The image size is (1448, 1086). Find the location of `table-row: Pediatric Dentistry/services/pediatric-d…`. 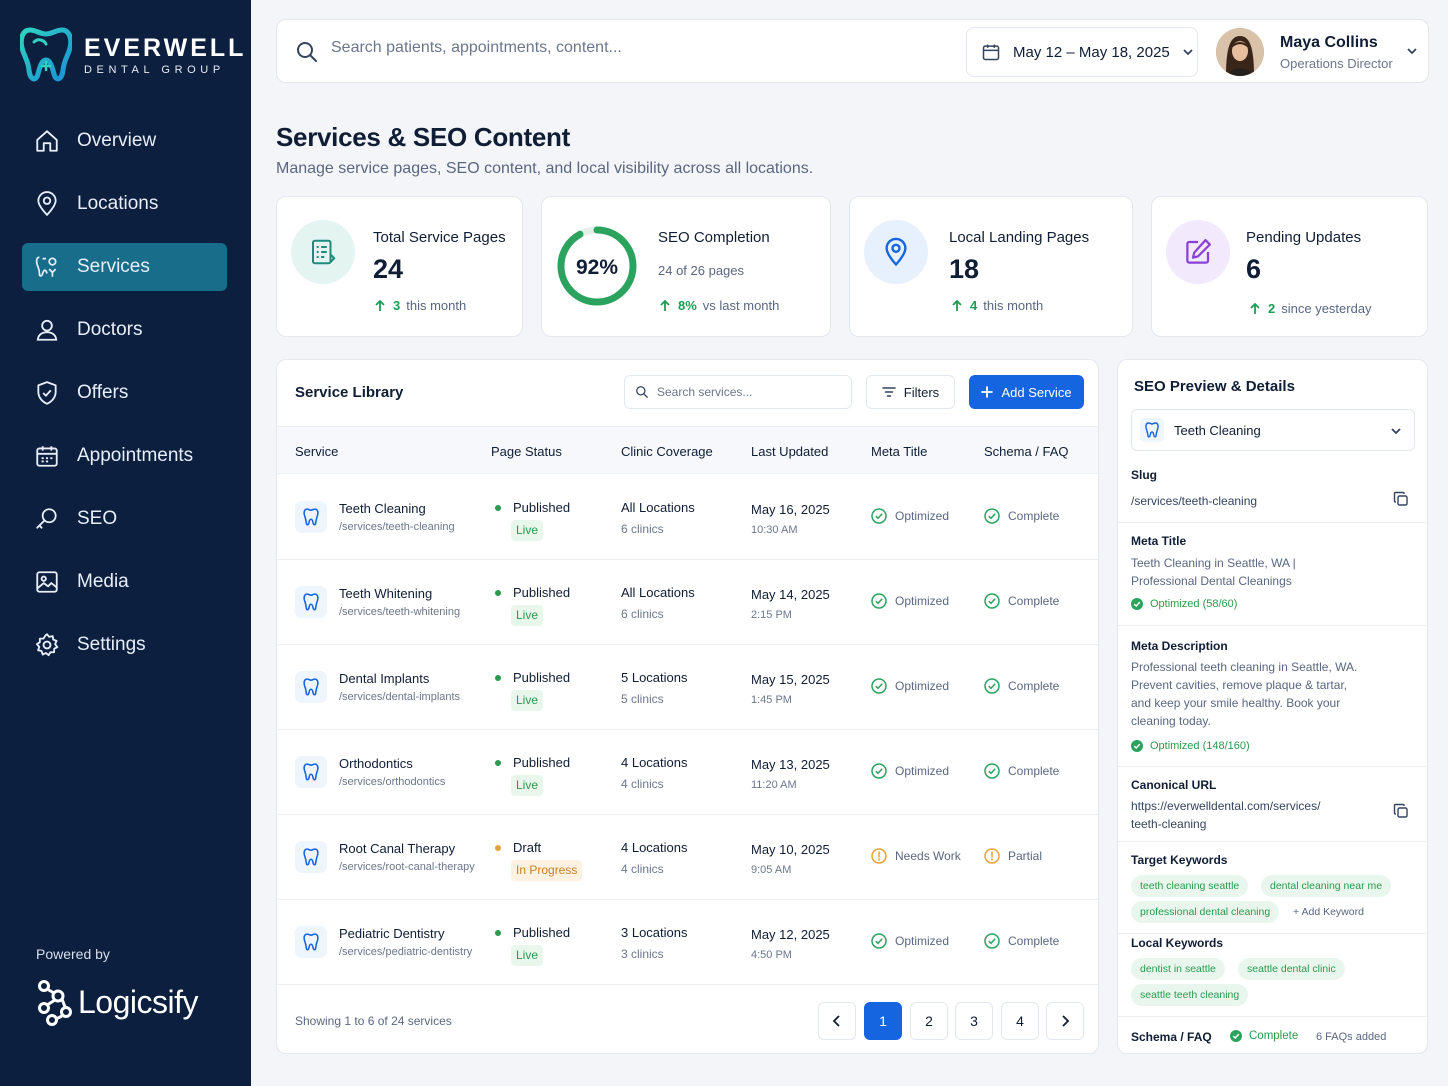

table-row: Pediatric Dentistry/services/pediatric-d… is located at coordinates (687, 942).